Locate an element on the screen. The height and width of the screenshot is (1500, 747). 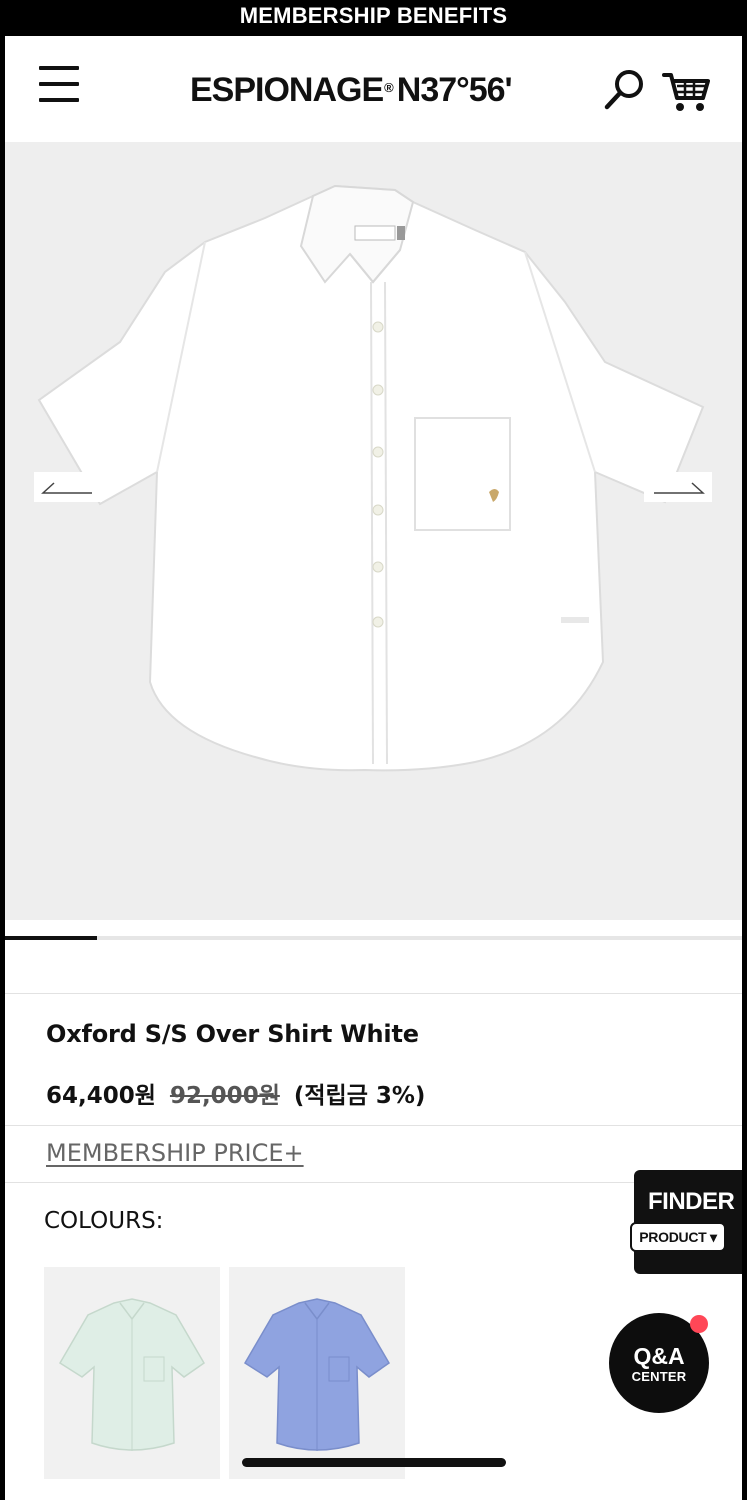
logo-text: ESPIONAGE is located at coordinates (287, 90).